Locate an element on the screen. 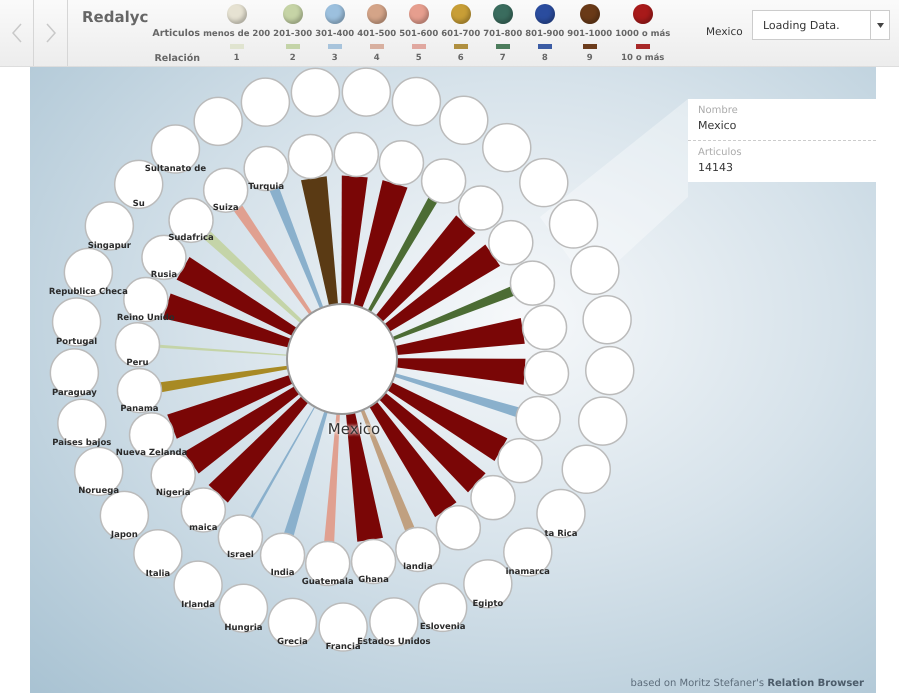 The image size is (899, 693). legend-row-label: Articulos is located at coordinates (176, 34).